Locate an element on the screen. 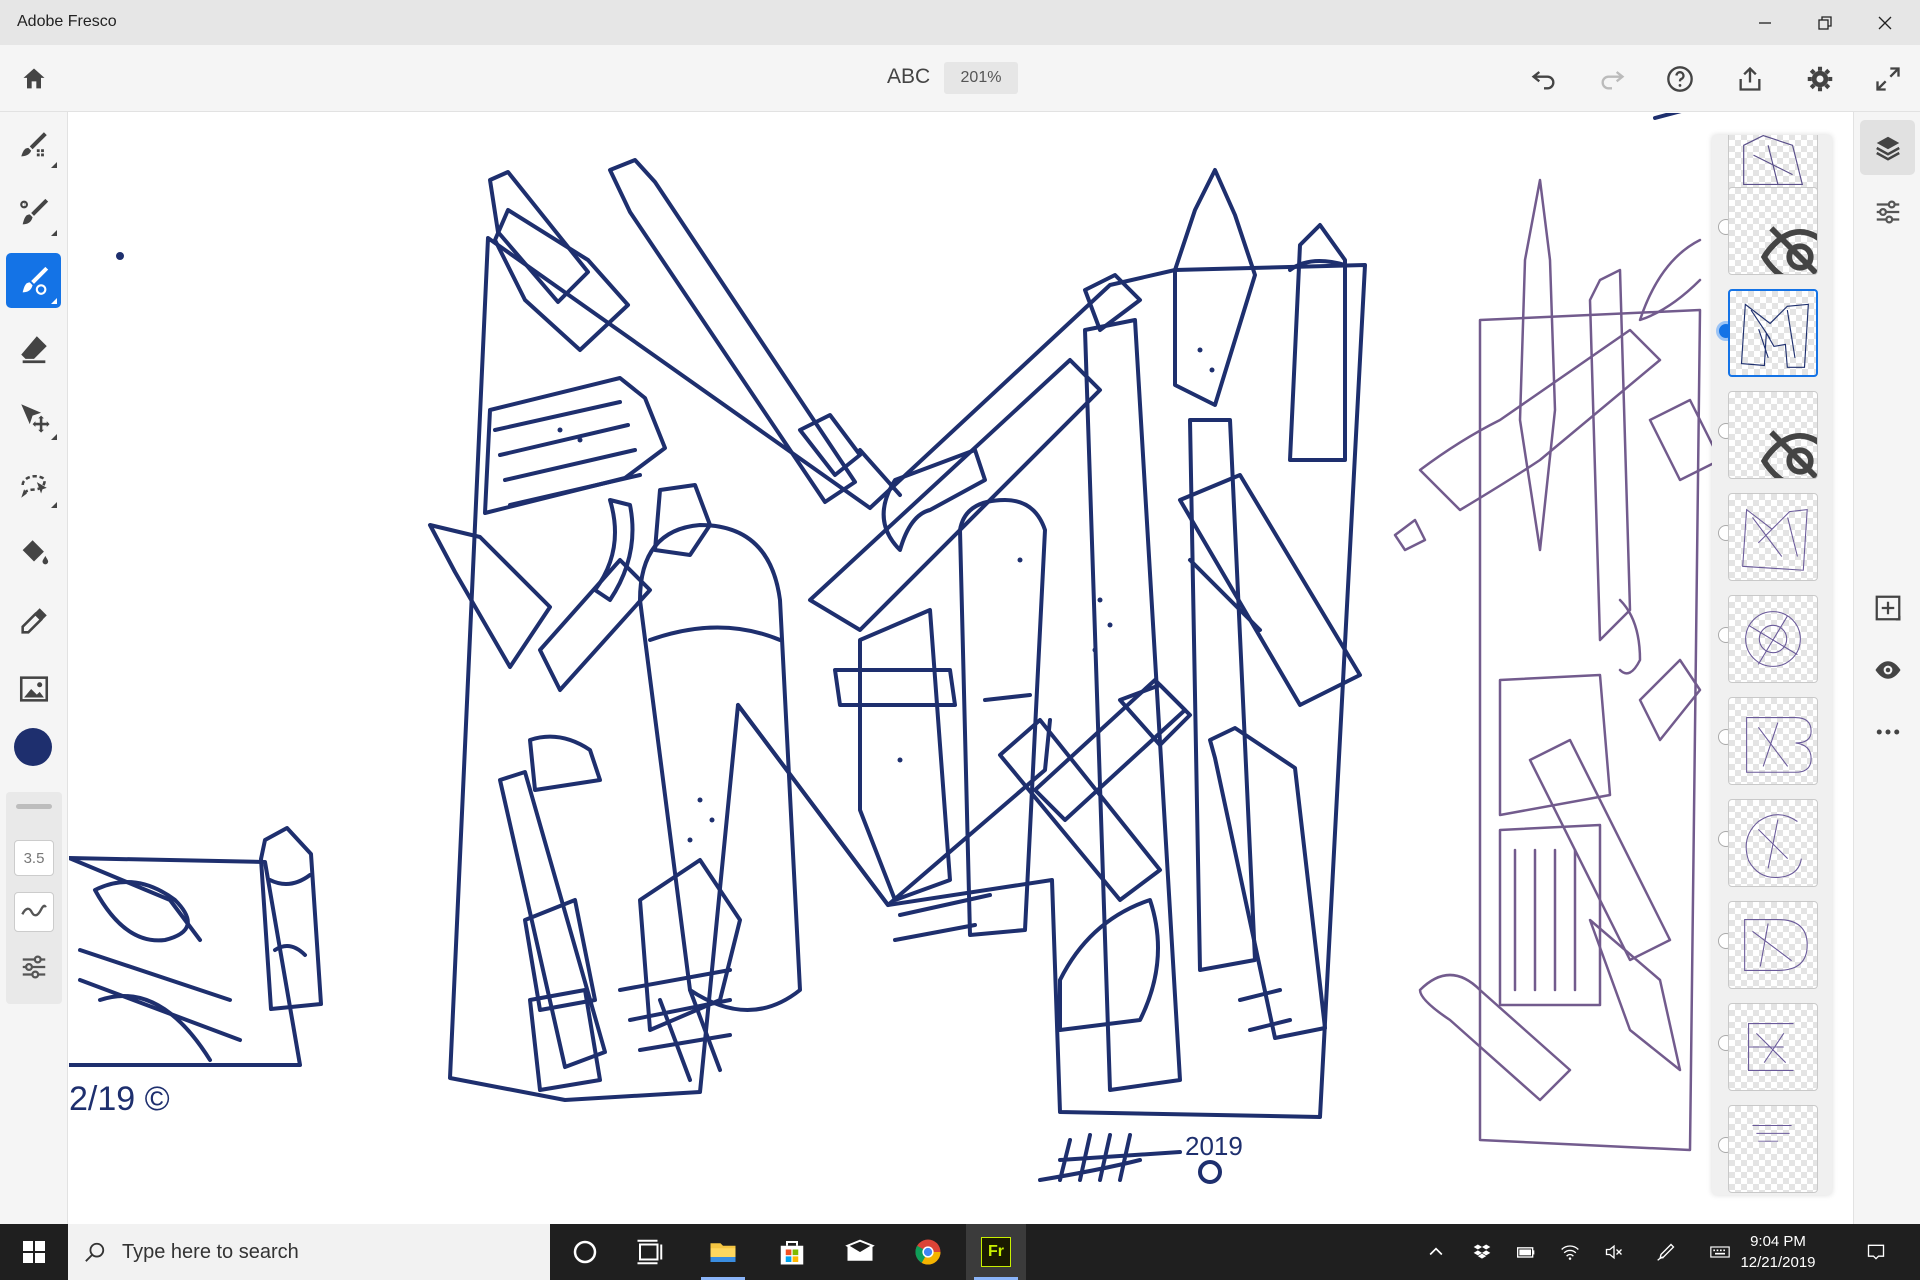 The image size is (1920, 1280). wifi-tray is located at coordinates (1570, 1252).